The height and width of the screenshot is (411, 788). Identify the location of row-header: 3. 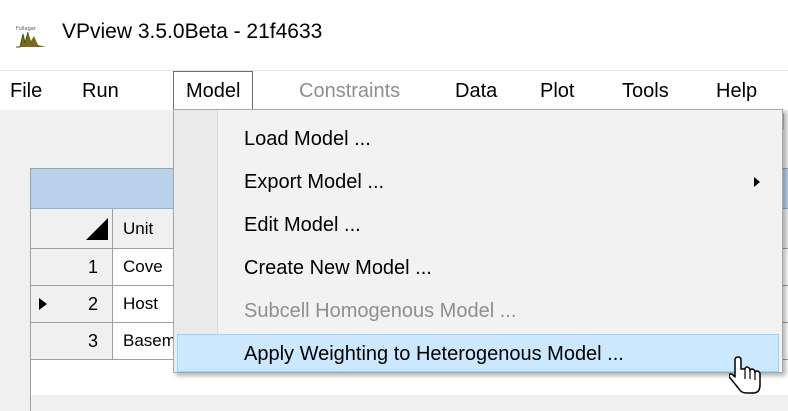
(72, 341).